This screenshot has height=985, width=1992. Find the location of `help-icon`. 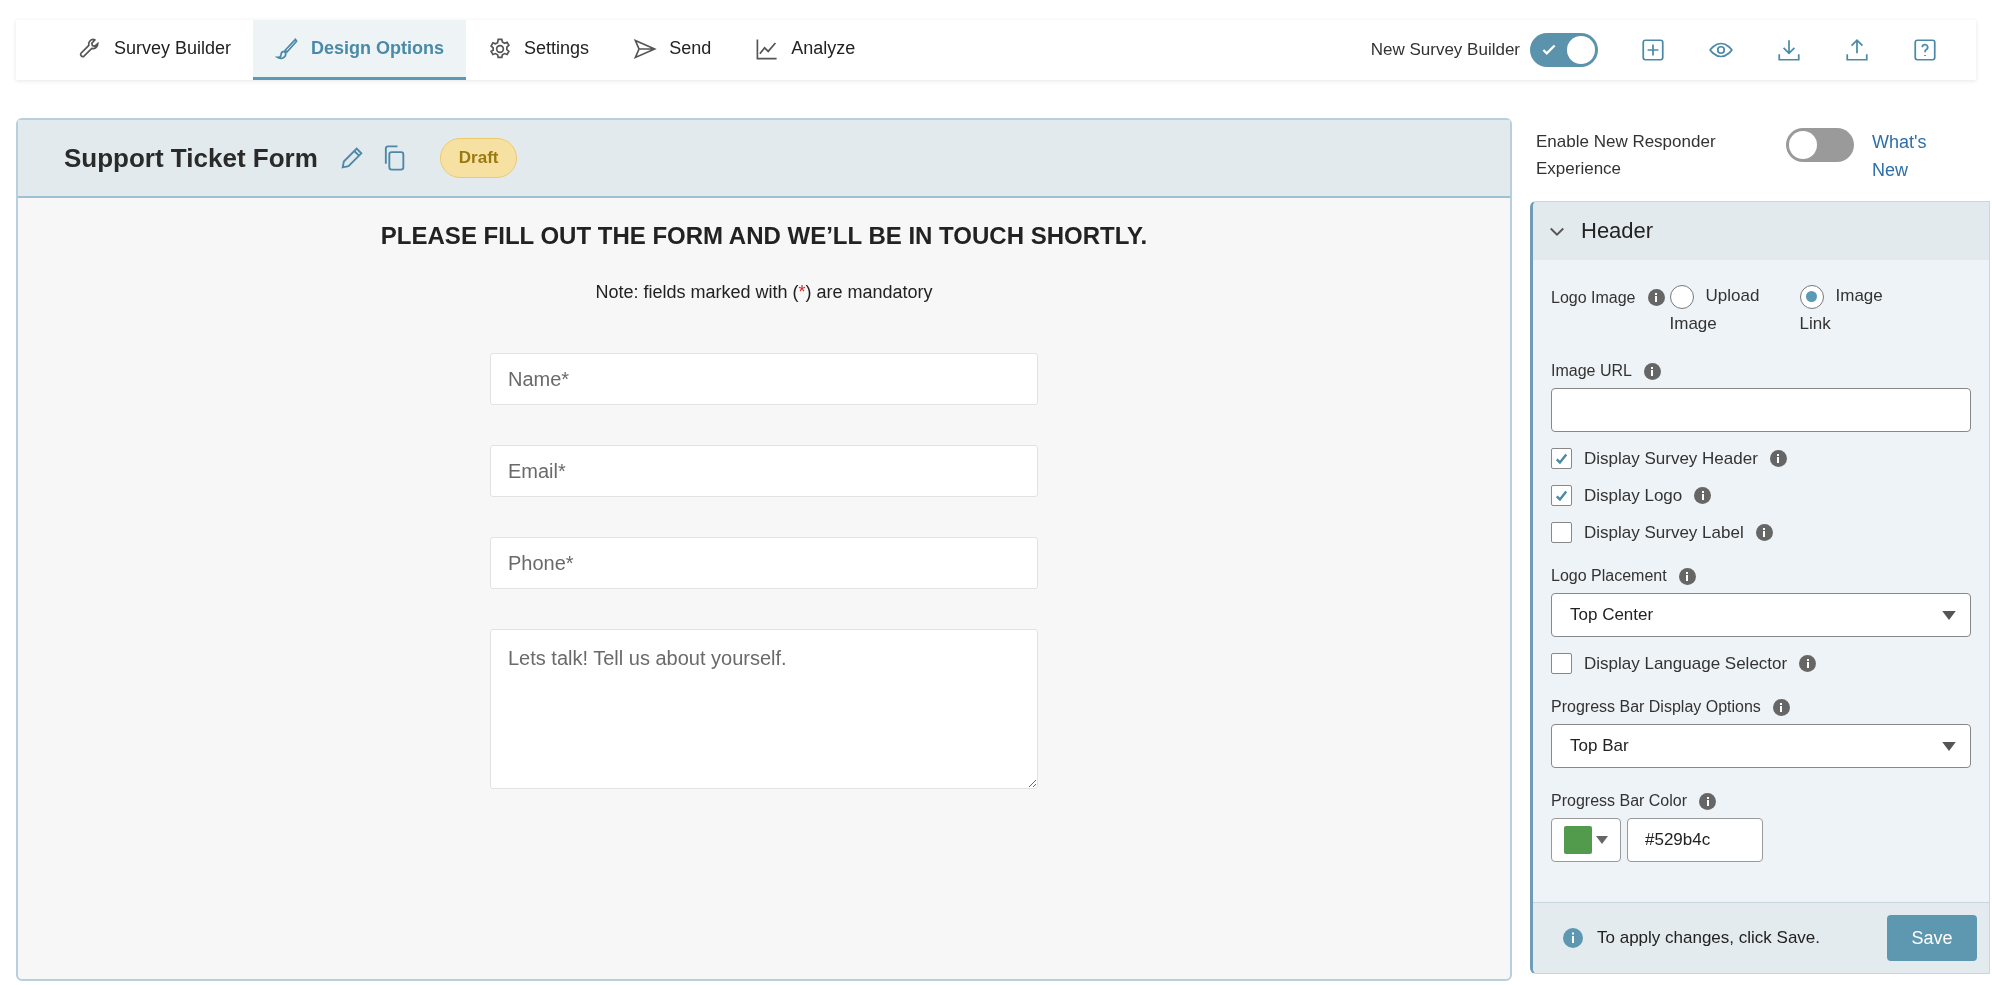

help-icon is located at coordinates (1925, 50).